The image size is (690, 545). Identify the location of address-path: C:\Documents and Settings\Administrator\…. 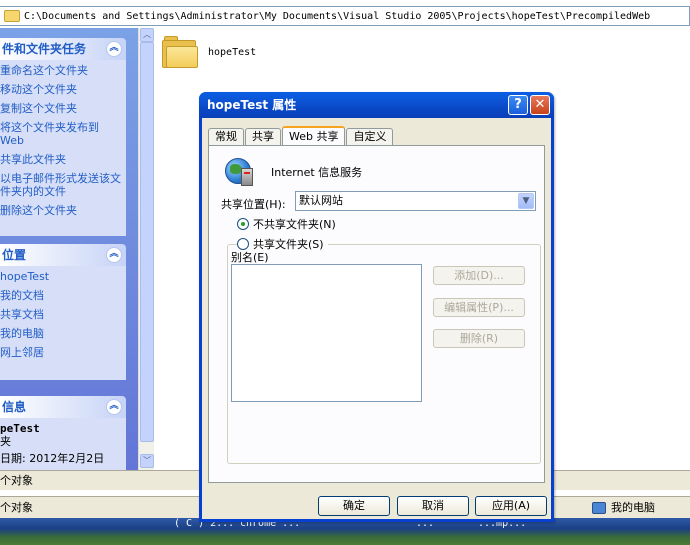
(337, 16).